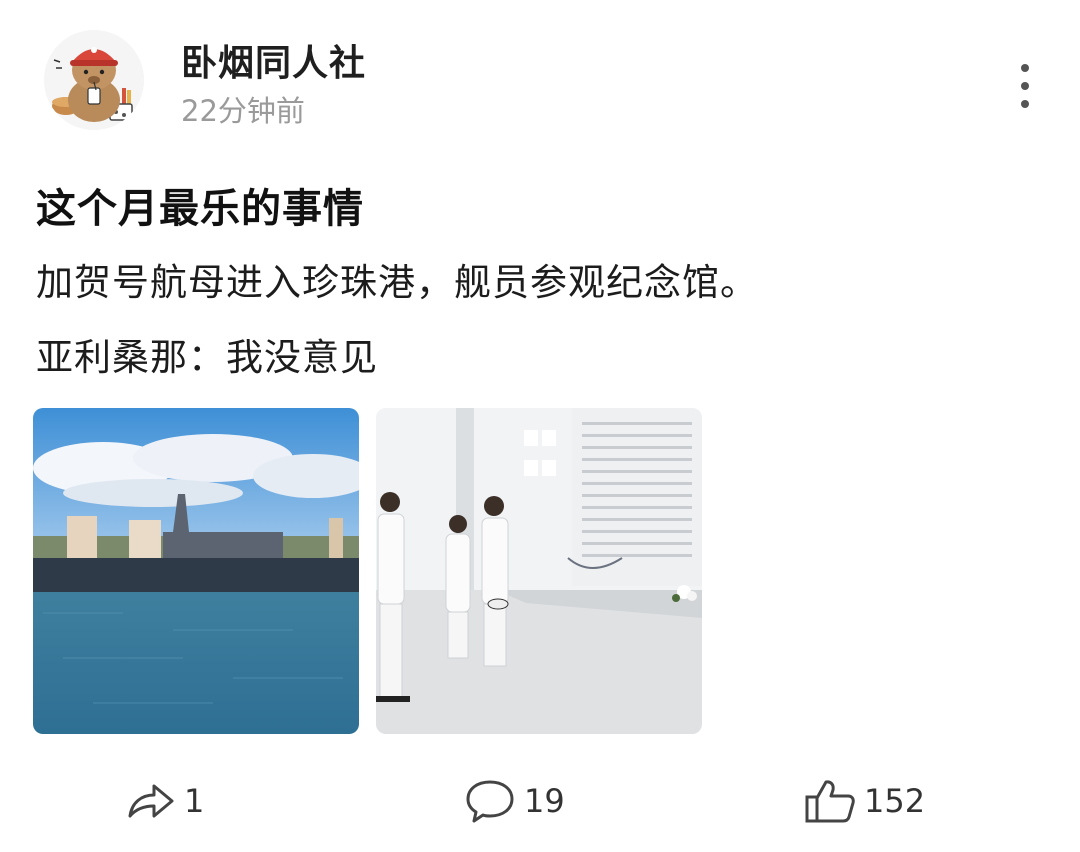 Image resolution: width=1080 pixels, height=852 pixels. I want to click on author-avatar, so click(94, 80).